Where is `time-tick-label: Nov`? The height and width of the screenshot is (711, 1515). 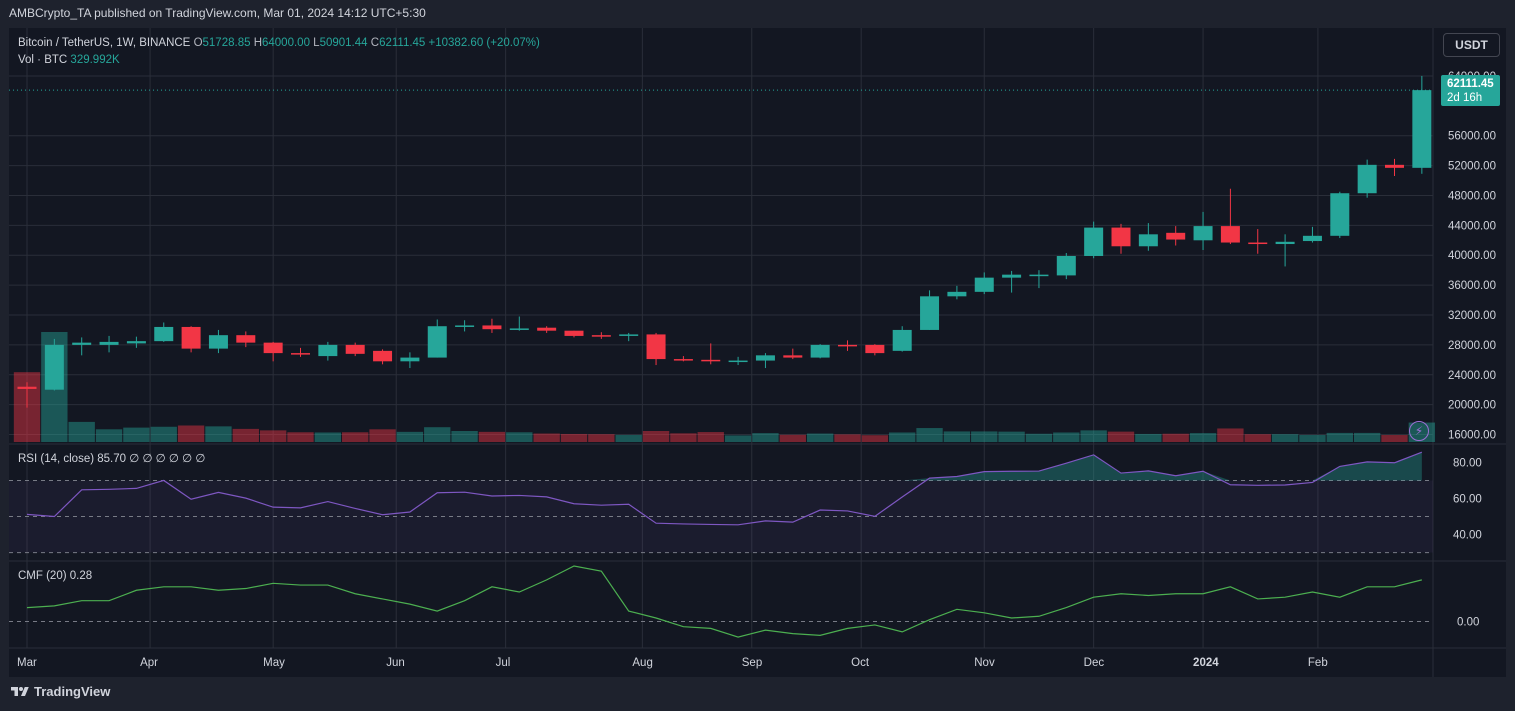
time-tick-label: Nov is located at coordinates (984, 663).